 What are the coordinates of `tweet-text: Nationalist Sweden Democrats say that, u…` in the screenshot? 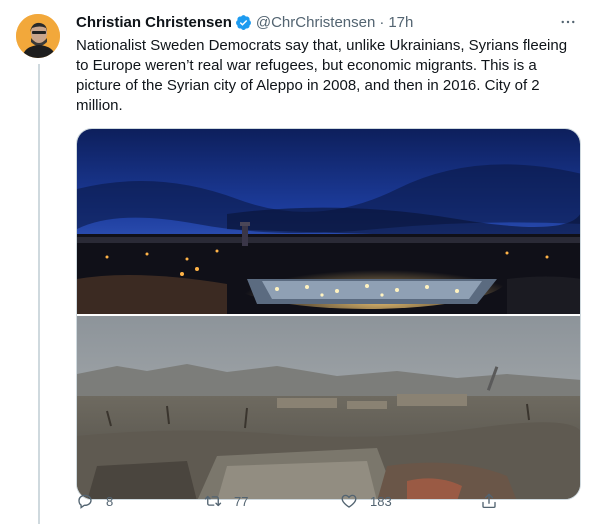 It's located at (322, 75).